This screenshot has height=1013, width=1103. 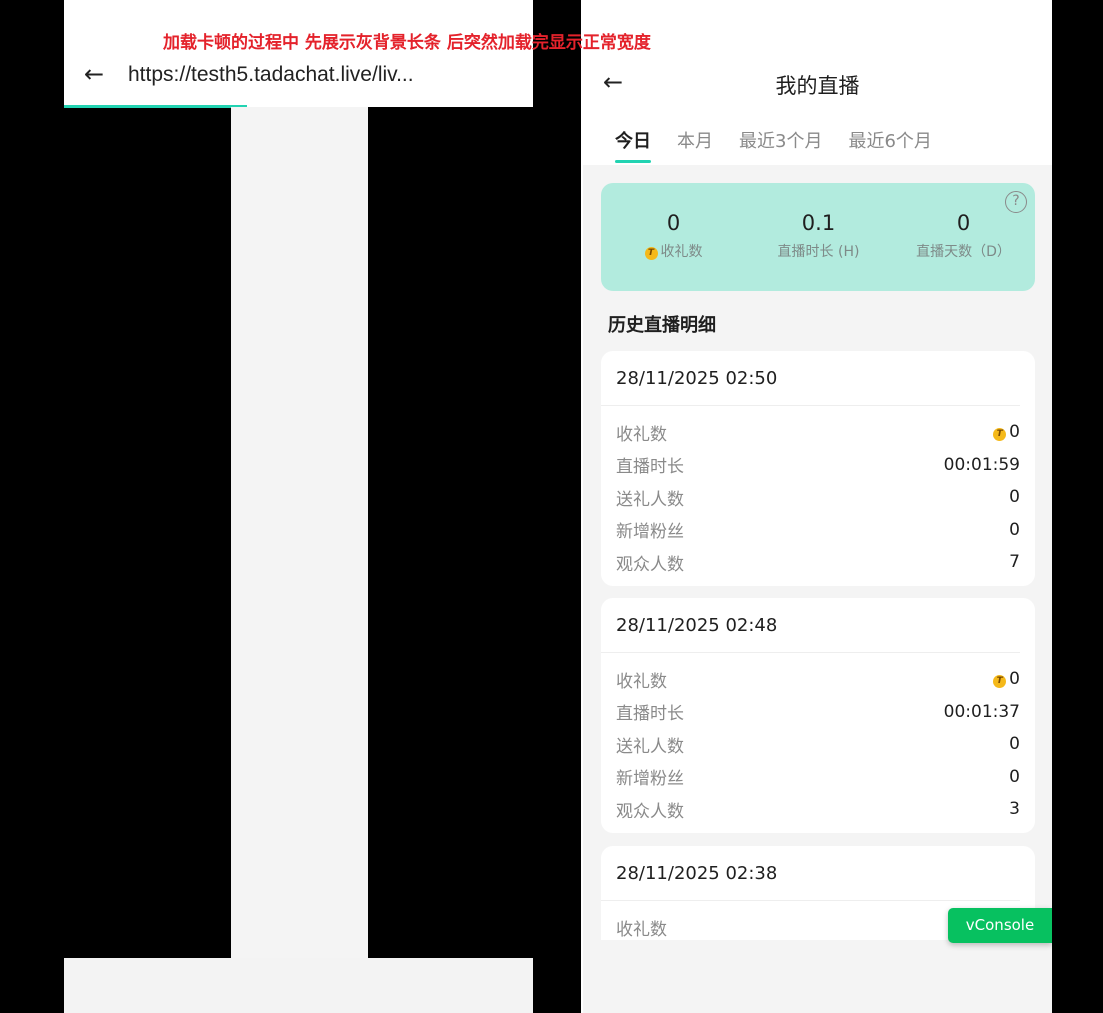 I want to click on record-value: 00:01:37, so click(x=981, y=711).